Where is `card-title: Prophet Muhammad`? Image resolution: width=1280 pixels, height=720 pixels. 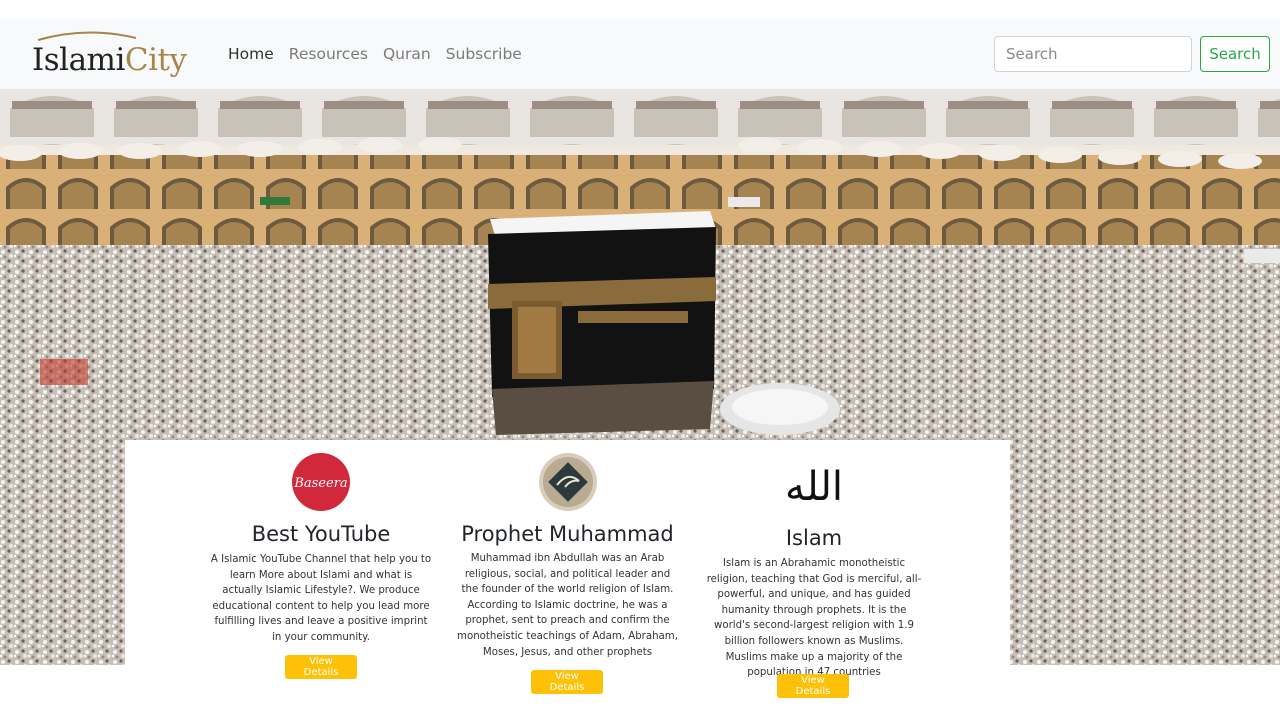 card-title: Prophet Muhammad is located at coordinates (567, 534).